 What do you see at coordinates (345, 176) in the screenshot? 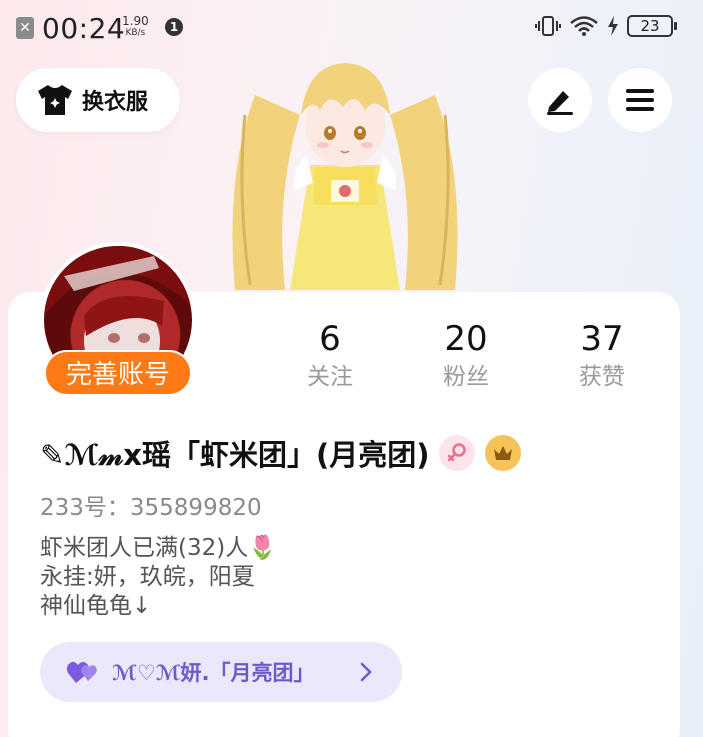
I see `character-avatar-3d` at bounding box center [345, 176].